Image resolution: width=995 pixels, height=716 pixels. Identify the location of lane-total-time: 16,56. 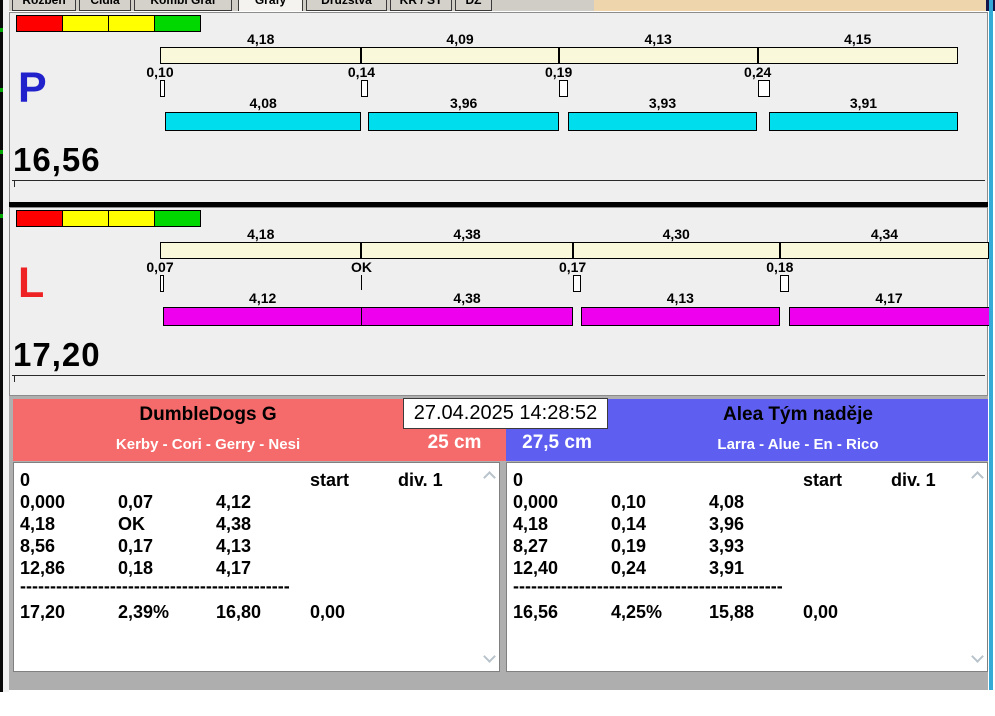
(57, 159).